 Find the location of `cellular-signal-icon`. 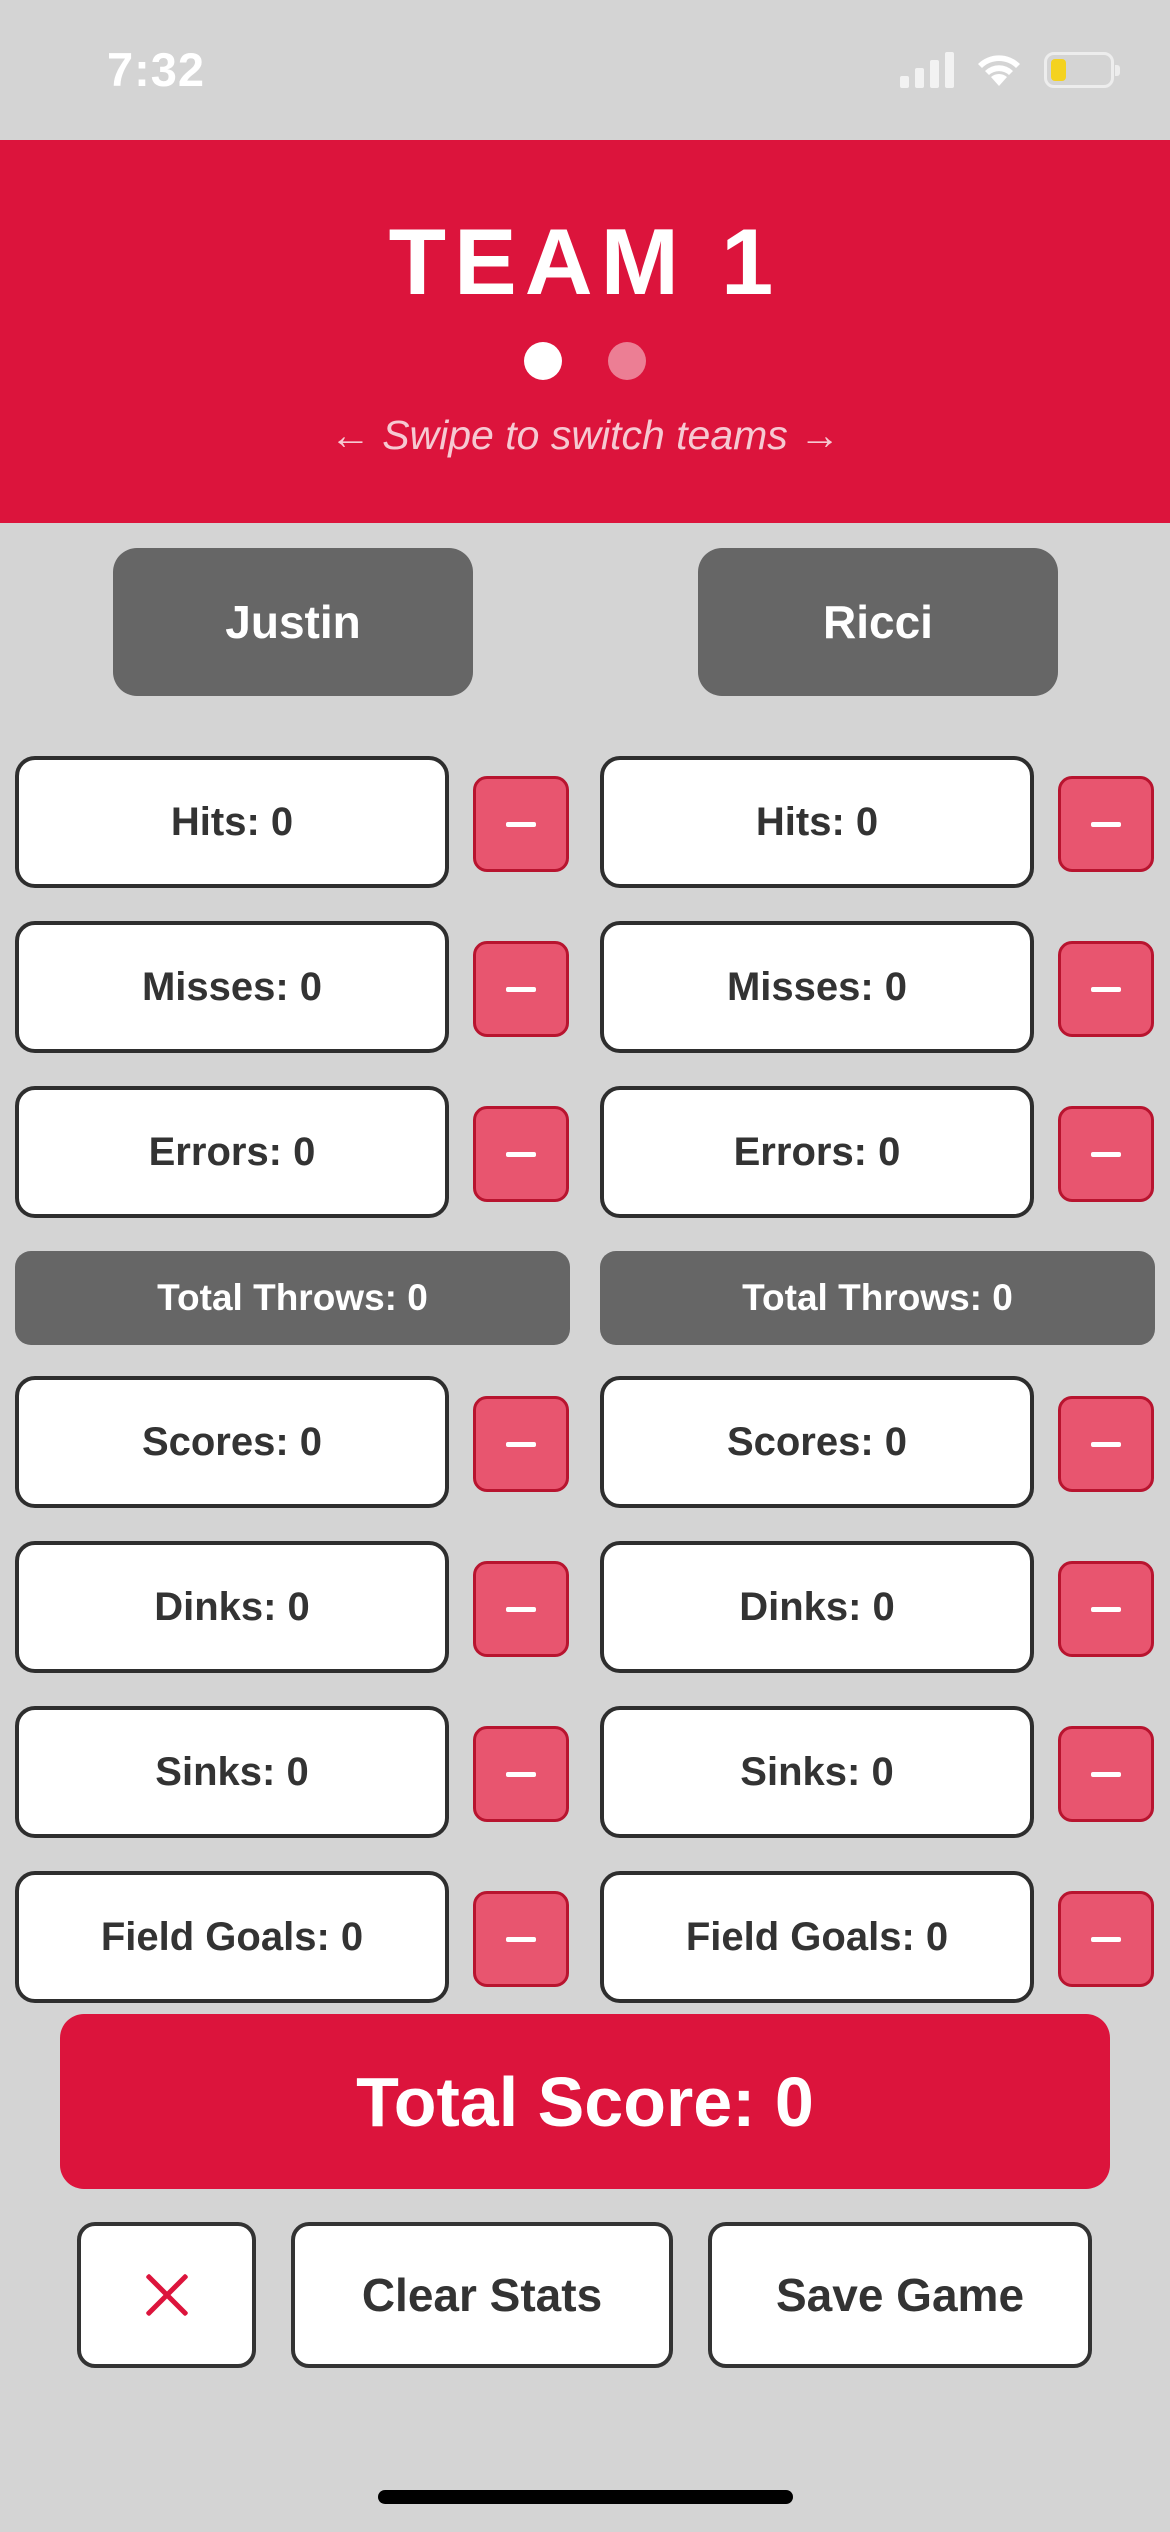

cellular-signal-icon is located at coordinates (927, 70).